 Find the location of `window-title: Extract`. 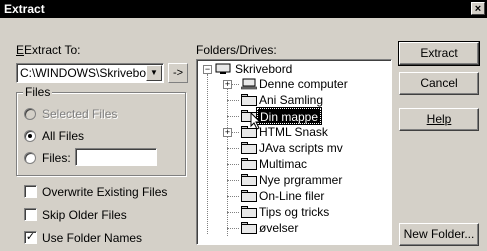

window-title: Extract is located at coordinates (24, 9).